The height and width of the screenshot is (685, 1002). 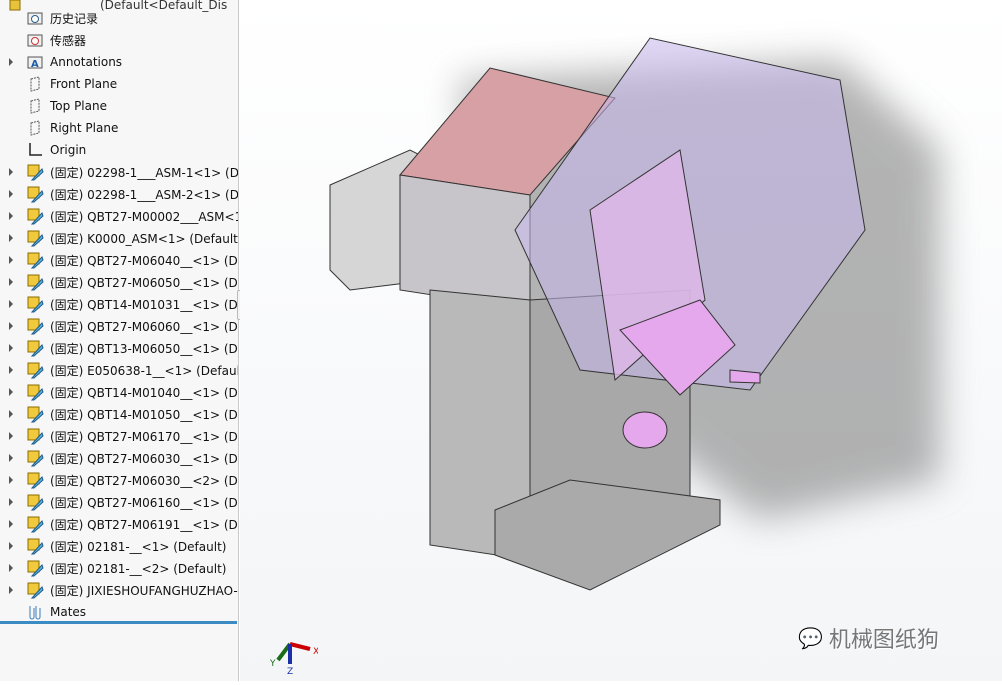 What do you see at coordinates (119, 590) in the screenshot?
I see `tree-item: (固定) JIXIESHOUFANGHUZHAO-` at bounding box center [119, 590].